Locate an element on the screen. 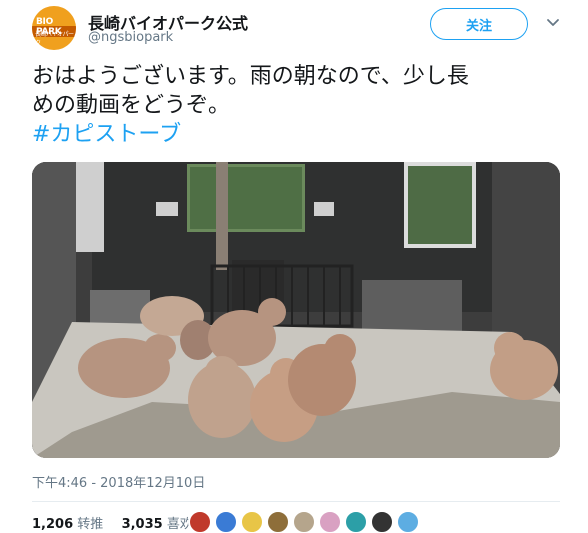 The height and width of the screenshot is (533, 588). chevron-down-icon is located at coordinates (553, 23).